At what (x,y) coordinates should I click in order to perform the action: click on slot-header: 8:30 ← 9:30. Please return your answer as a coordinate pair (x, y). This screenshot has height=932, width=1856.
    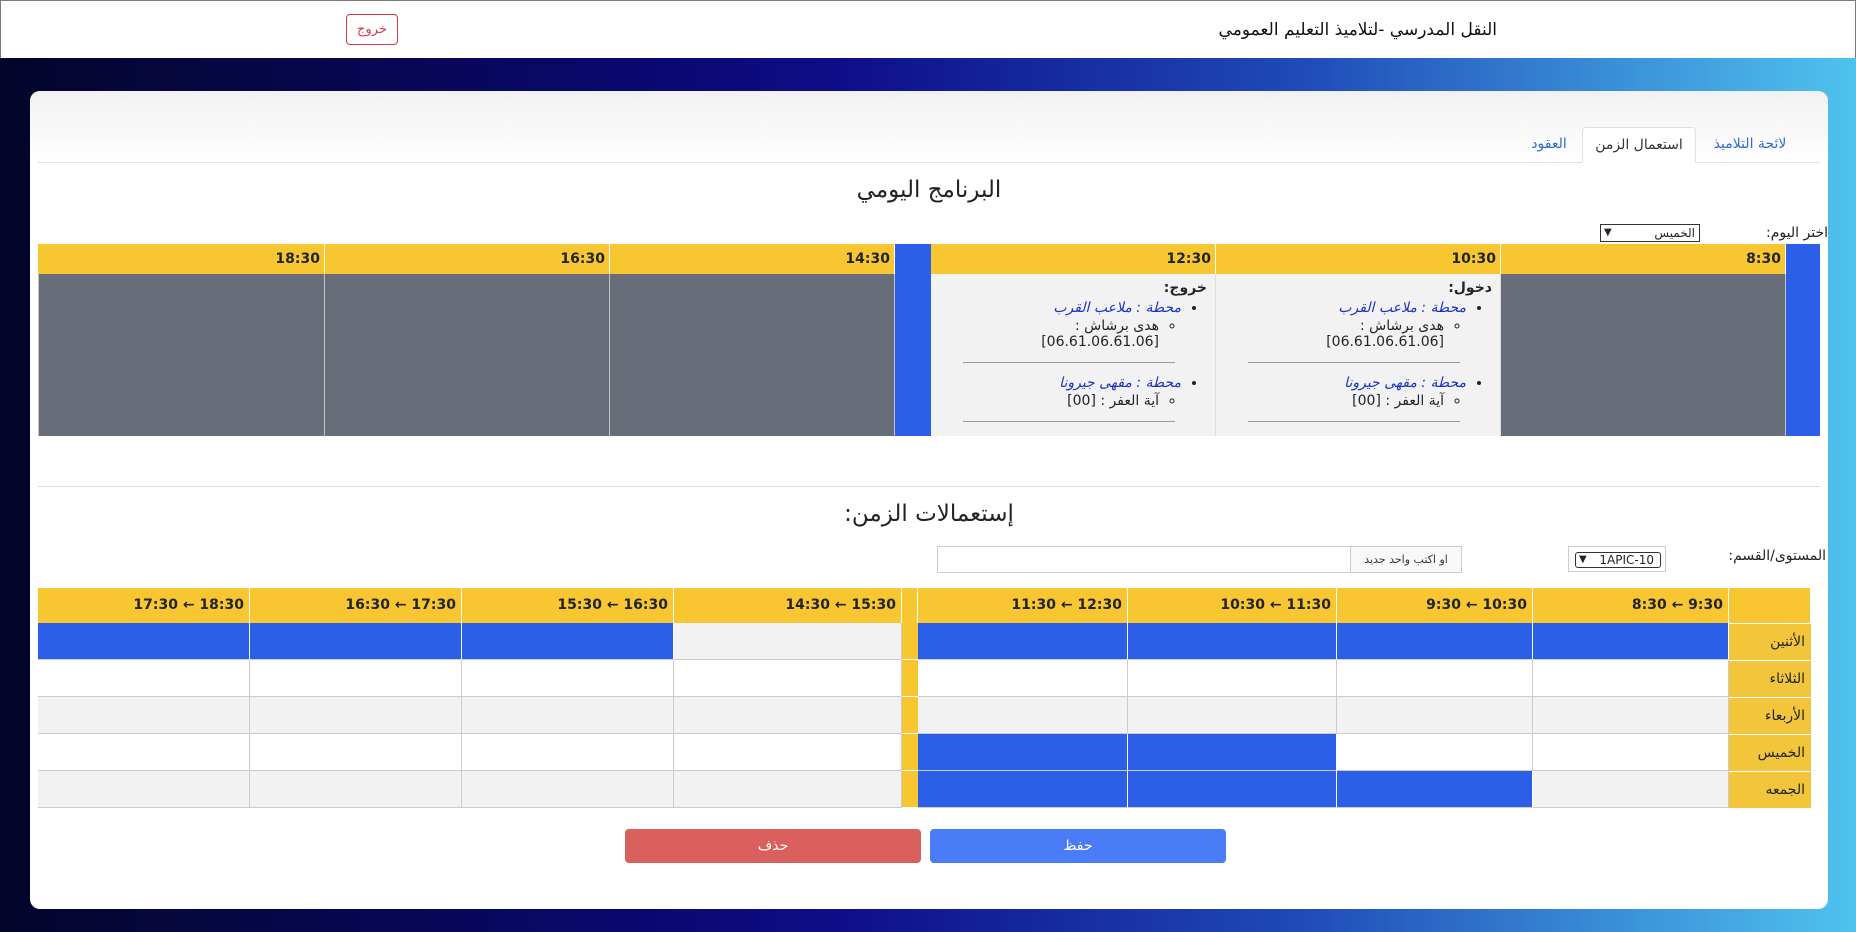
    Looking at the image, I should click on (1631, 605).